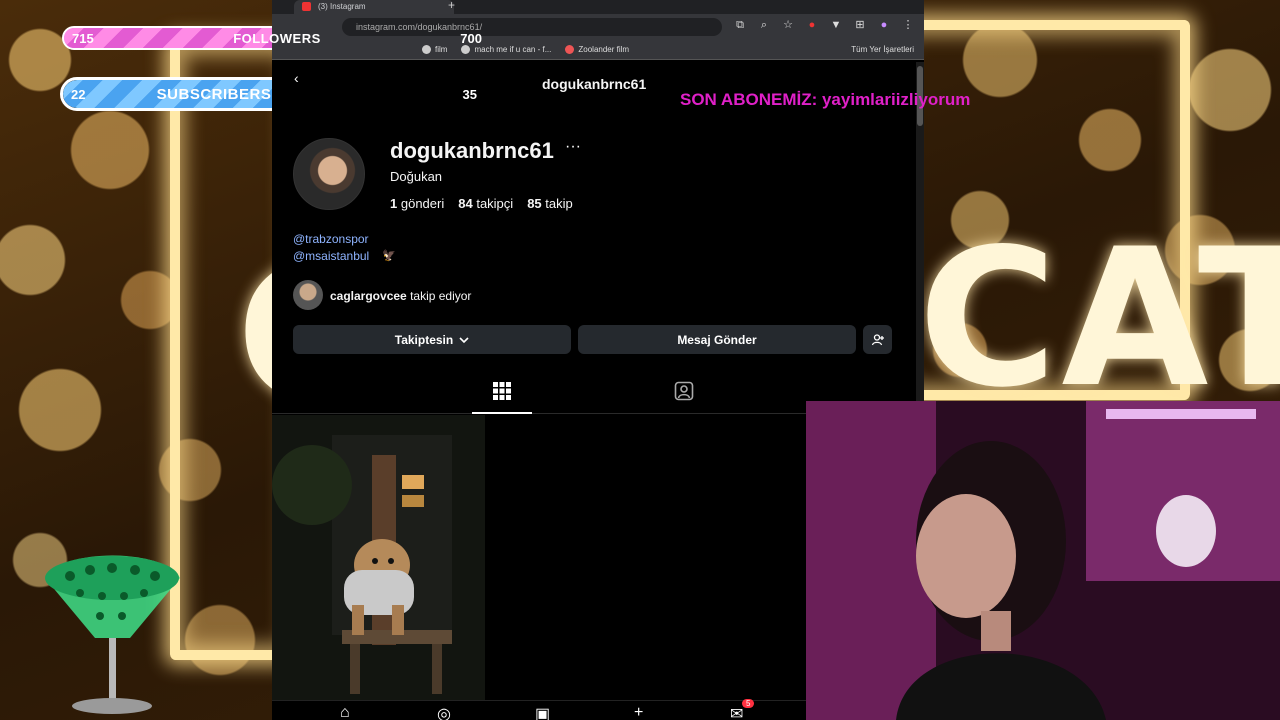  Describe the element at coordinates (860, 25) in the screenshot. I see `puzzle-icon: ⊞` at that location.